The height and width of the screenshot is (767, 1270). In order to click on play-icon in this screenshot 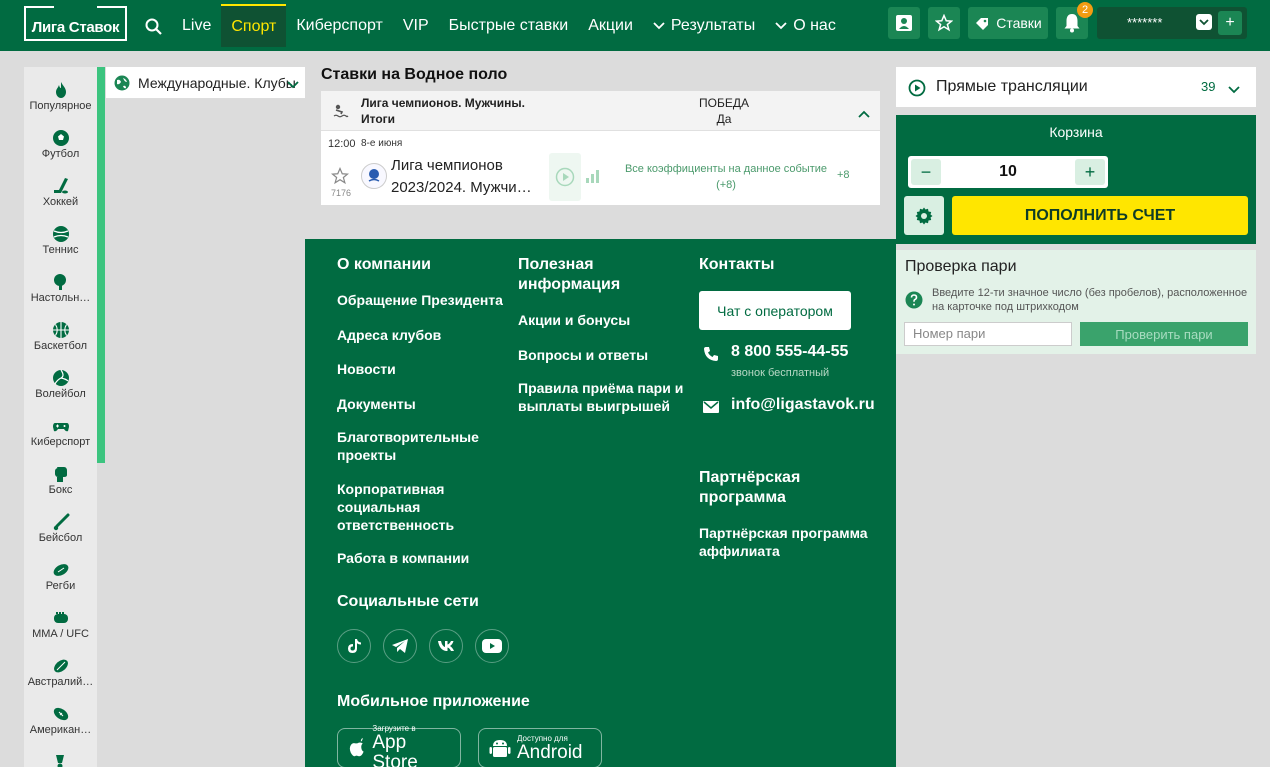, I will do `click(565, 177)`.